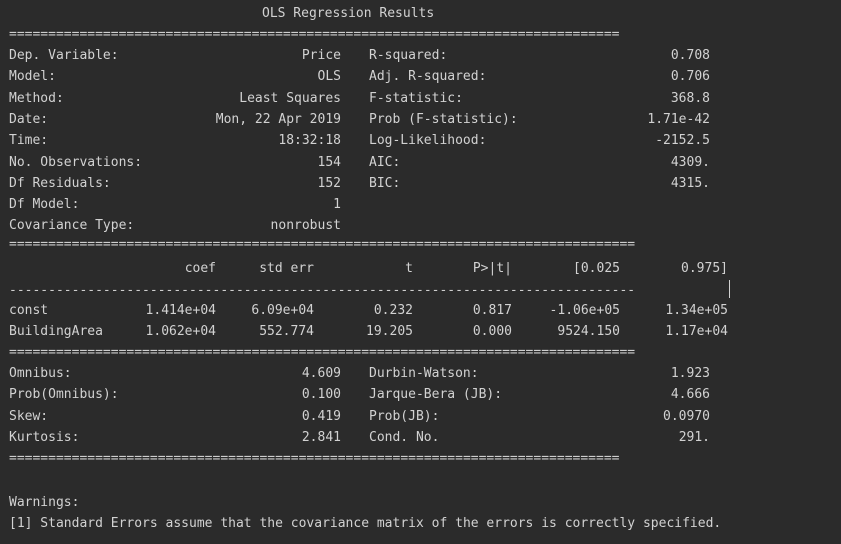  What do you see at coordinates (690, 98) in the screenshot?
I see `model-info-value2: 368.8` at bounding box center [690, 98].